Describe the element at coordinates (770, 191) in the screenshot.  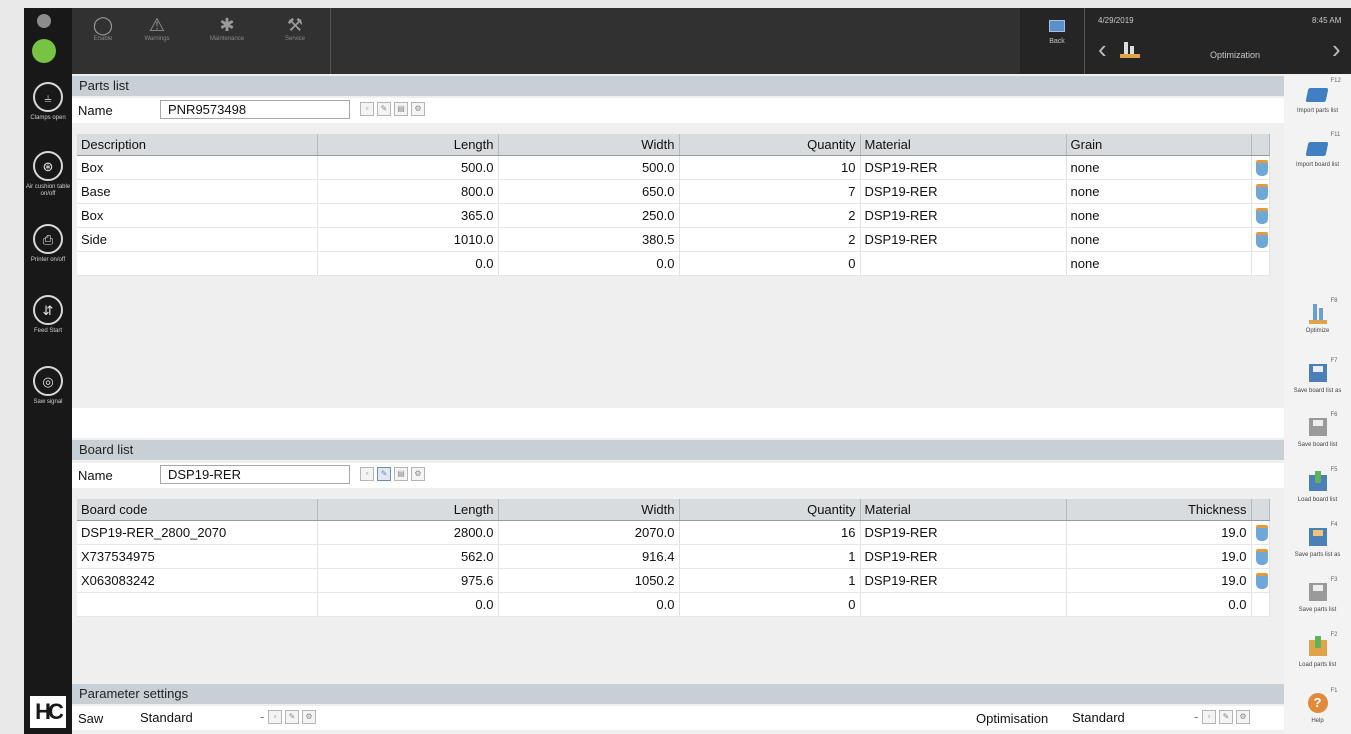
I see `cell-quantity: 7` at that location.